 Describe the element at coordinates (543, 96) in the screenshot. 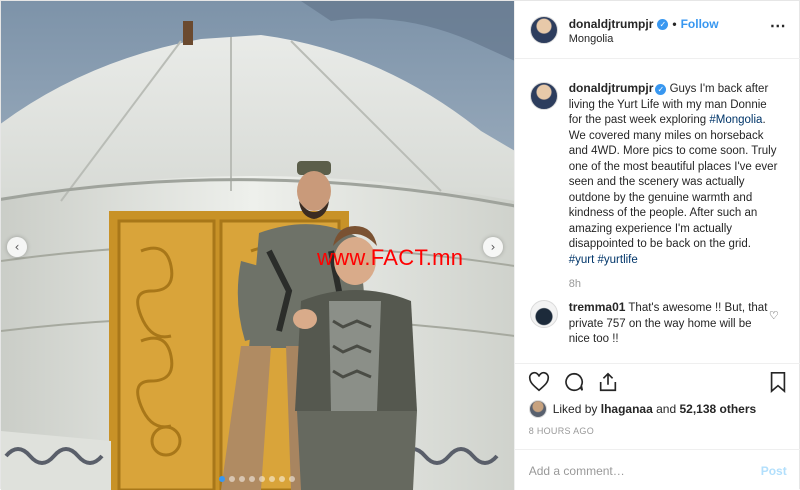

I see `caption-author-avatar` at that location.